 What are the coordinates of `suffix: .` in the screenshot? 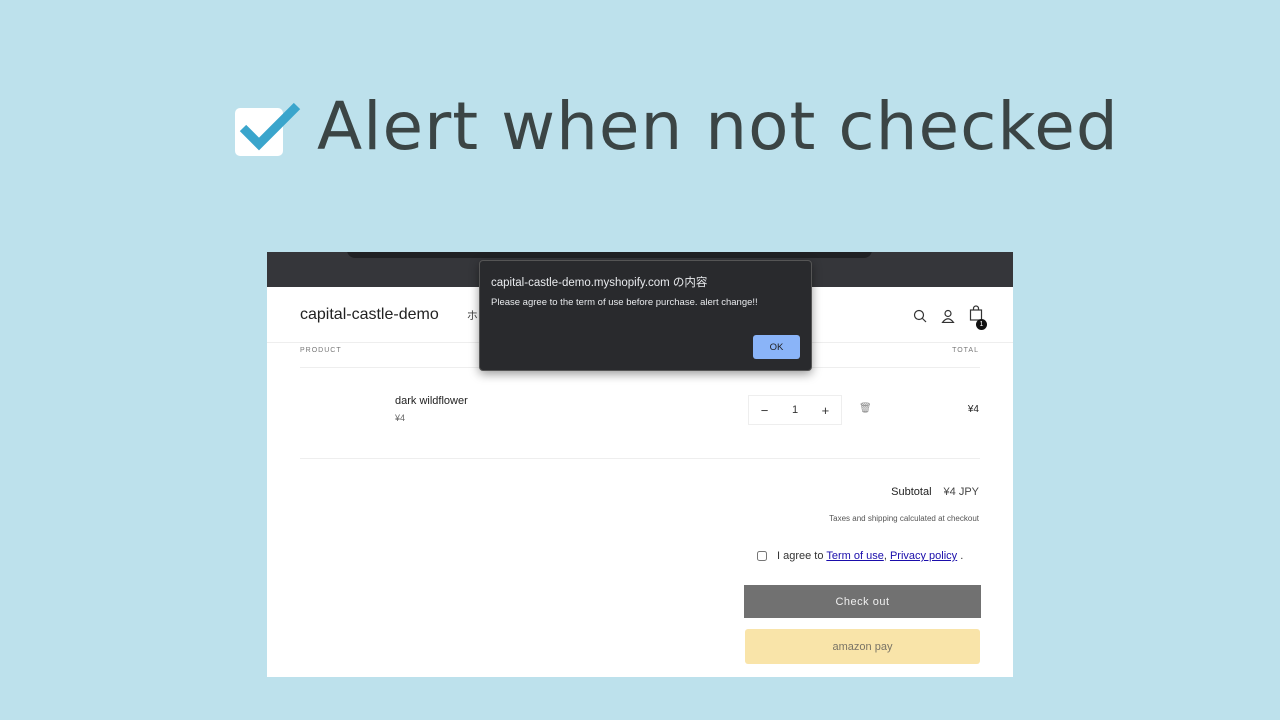 It's located at (962, 556).